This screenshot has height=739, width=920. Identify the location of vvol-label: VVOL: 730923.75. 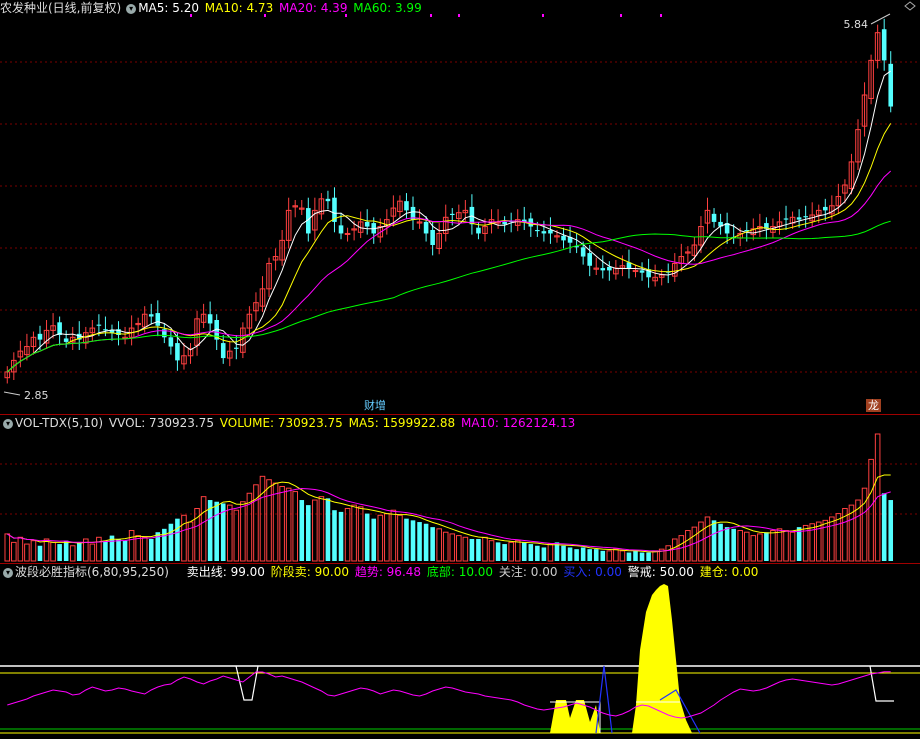
(161, 423).